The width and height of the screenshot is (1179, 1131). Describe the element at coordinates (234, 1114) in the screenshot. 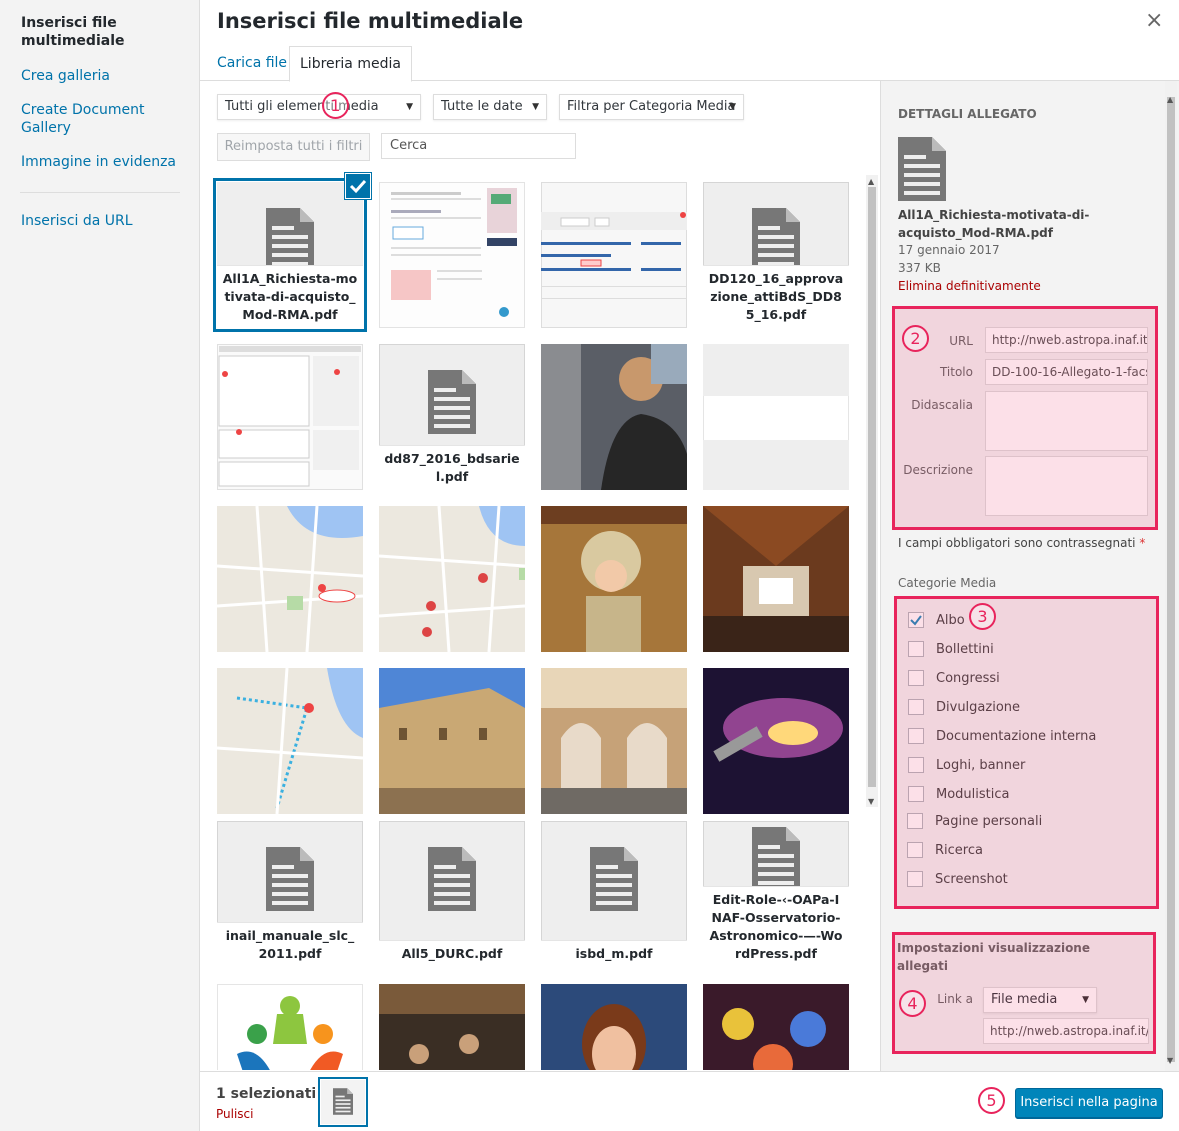

I see `clear-selection-link: Pulisci` at that location.